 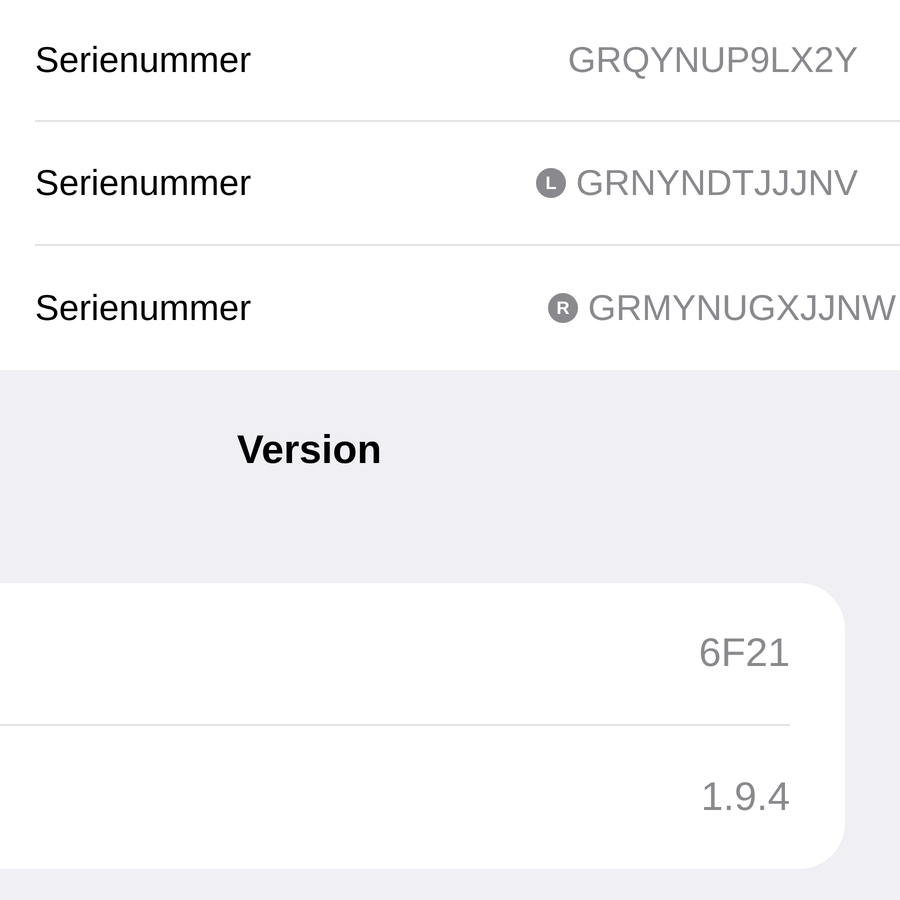 I want to click on side-badge: L, so click(x=551, y=183).